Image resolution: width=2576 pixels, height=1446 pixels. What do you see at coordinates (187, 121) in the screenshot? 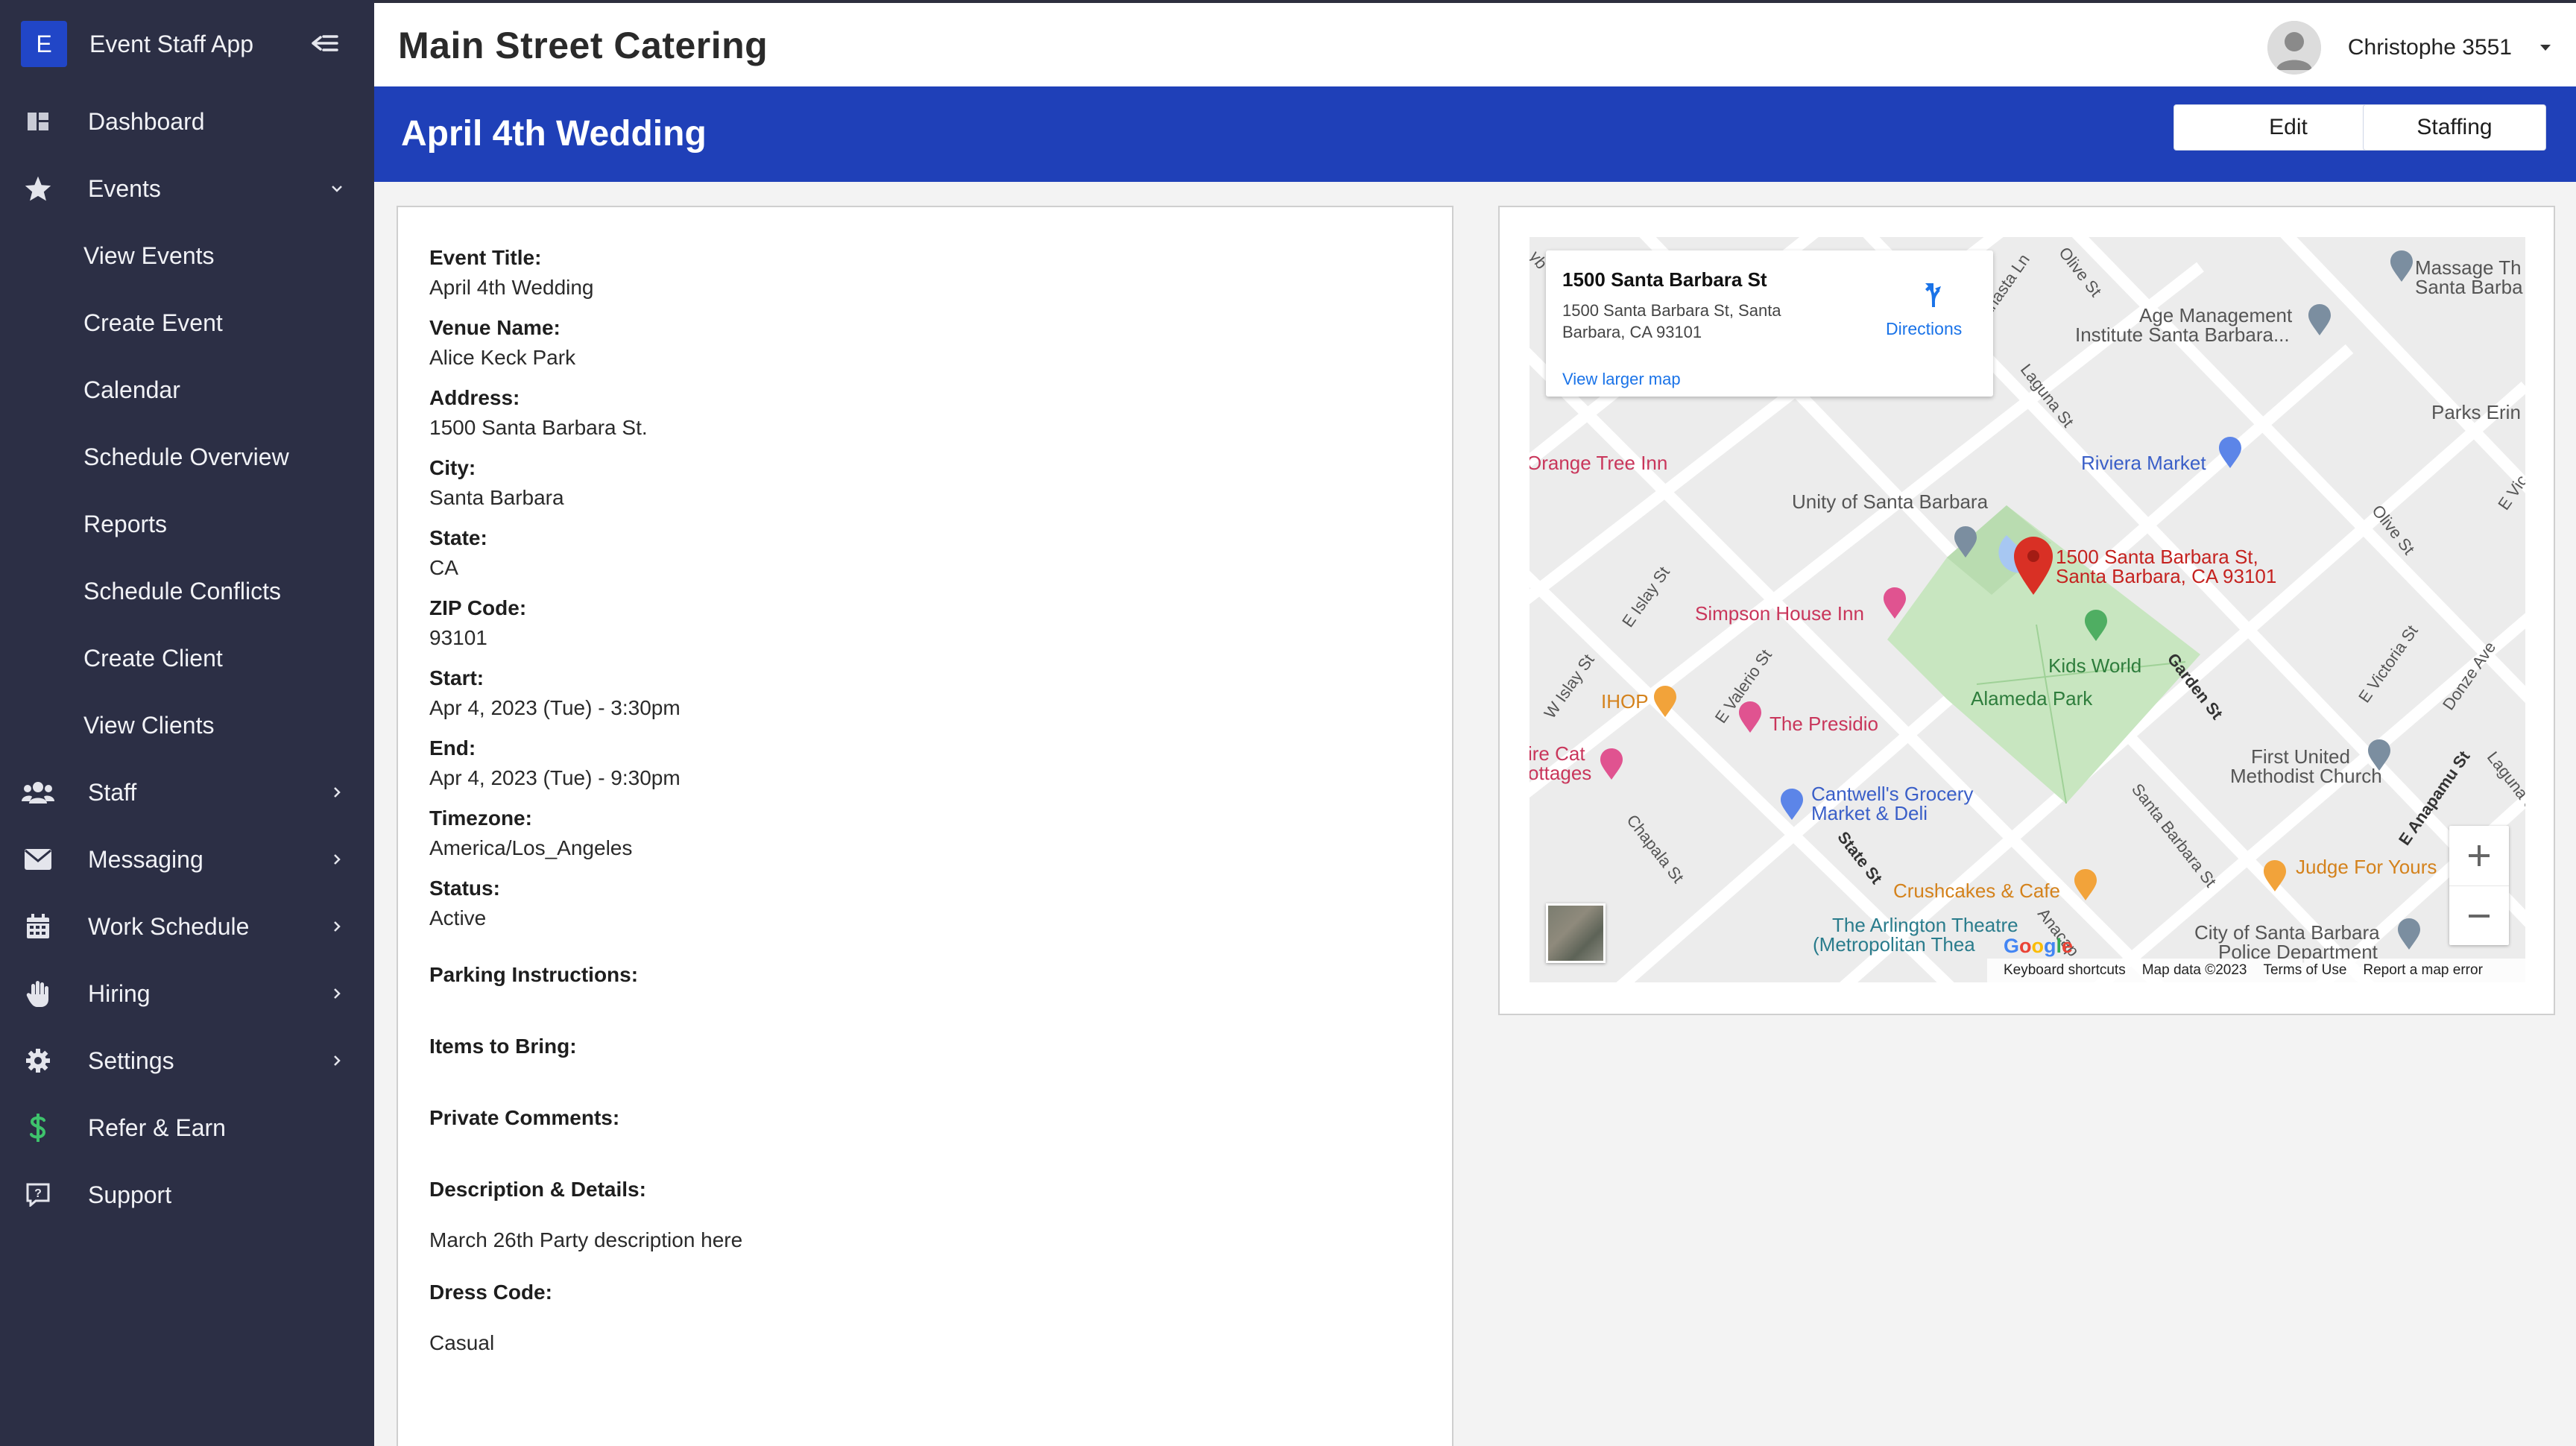
I see `sidebar-item-dashboard: Dashboard` at bounding box center [187, 121].